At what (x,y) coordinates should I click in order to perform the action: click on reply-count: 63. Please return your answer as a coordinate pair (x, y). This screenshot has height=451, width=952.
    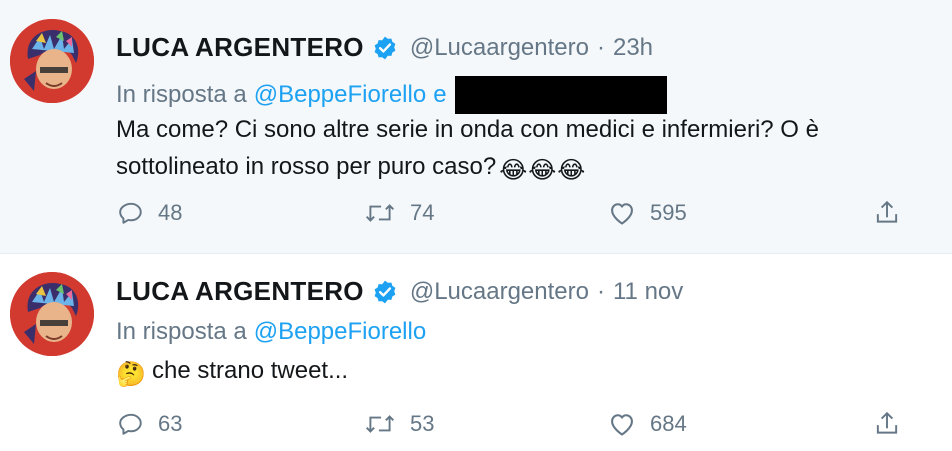
    Looking at the image, I should click on (170, 423).